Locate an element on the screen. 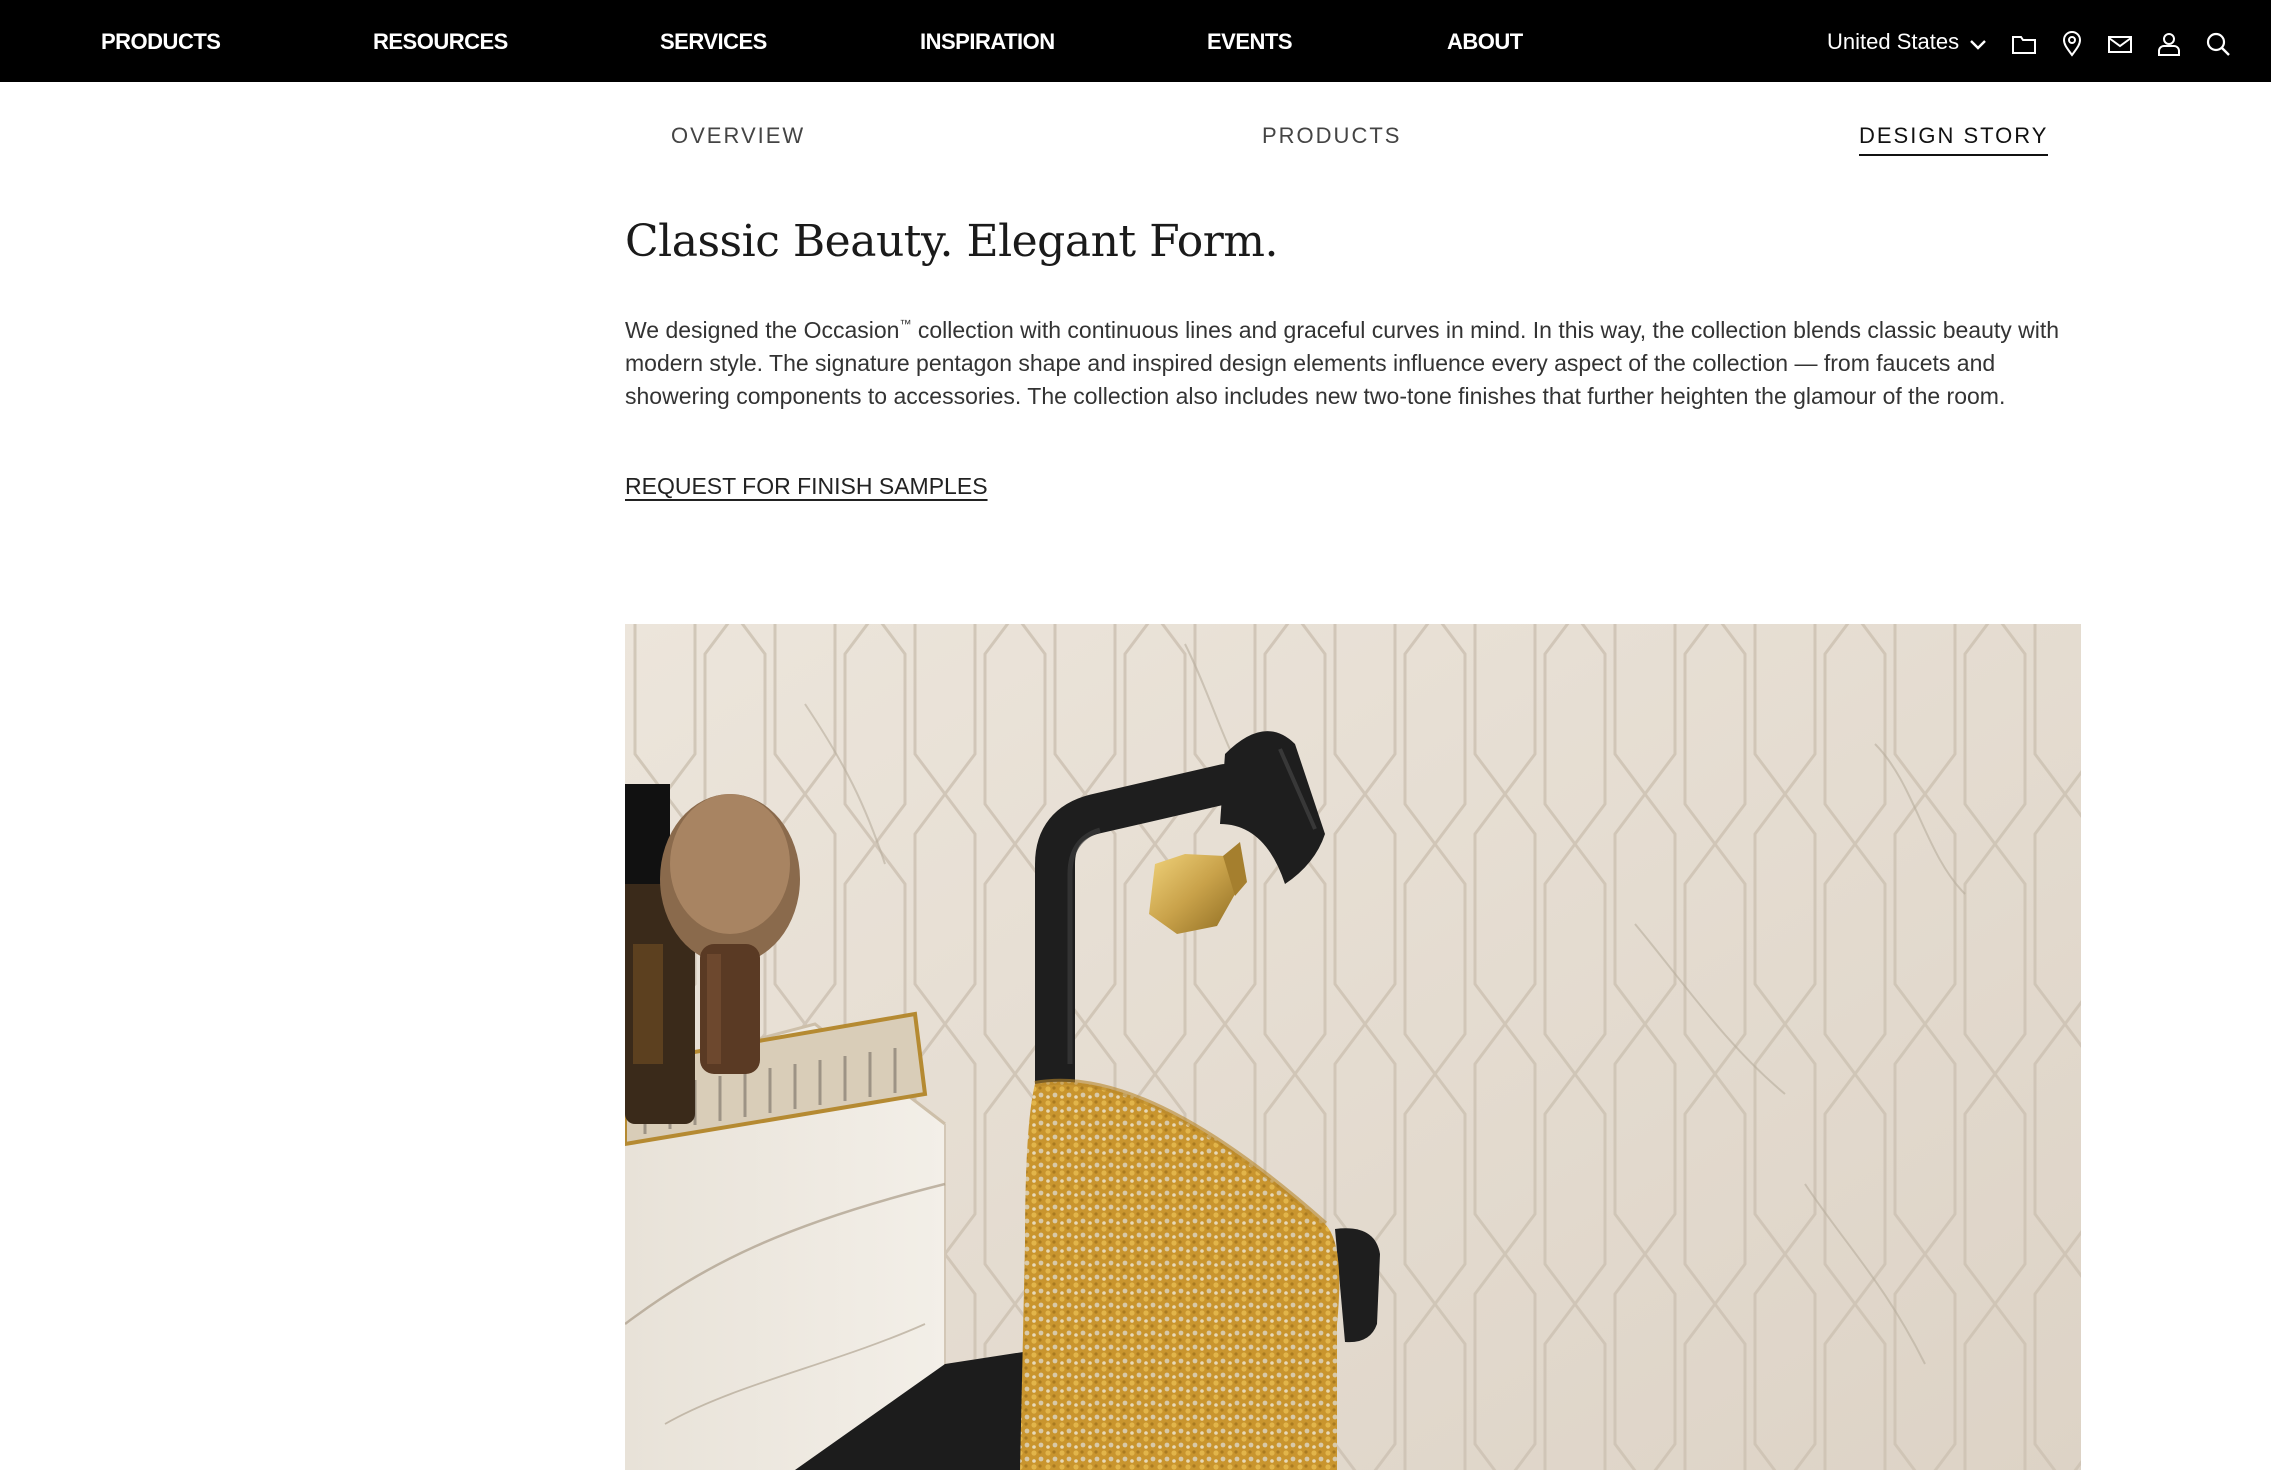 This screenshot has width=2271, height=1484. tab-design-story: DESIGN STORY is located at coordinates (1954, 139).